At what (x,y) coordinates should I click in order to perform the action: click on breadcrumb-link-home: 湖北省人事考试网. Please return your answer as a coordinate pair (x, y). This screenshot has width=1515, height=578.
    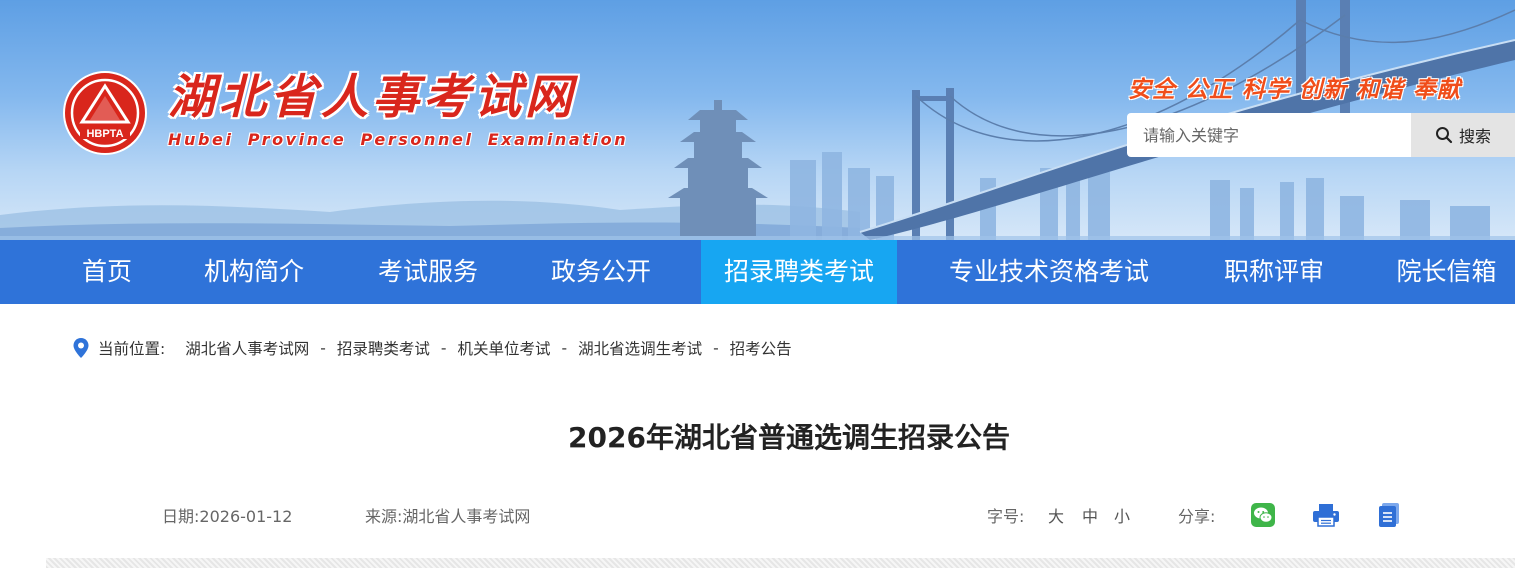
    Looking at the image, I should click on (247, 348).